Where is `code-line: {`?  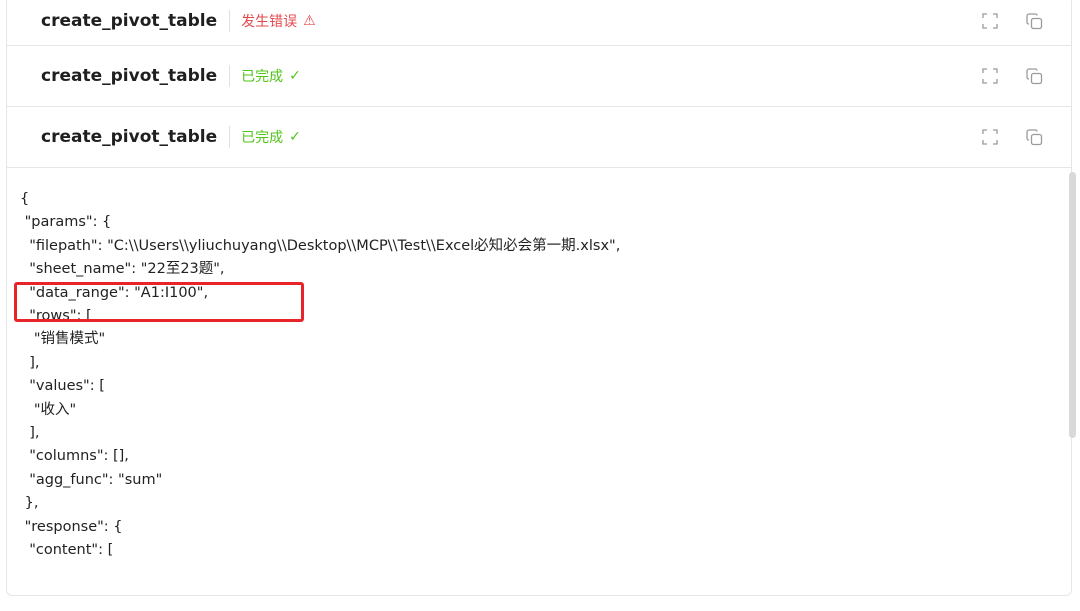 code-line: { is located at coordinates (25, 199).